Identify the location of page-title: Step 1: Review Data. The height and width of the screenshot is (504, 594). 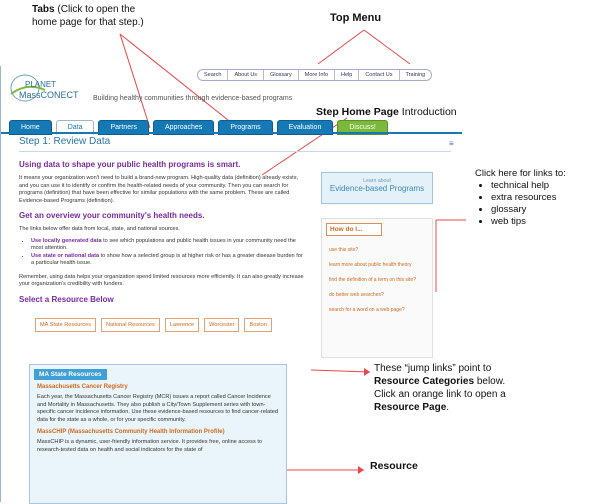
(65, 141).